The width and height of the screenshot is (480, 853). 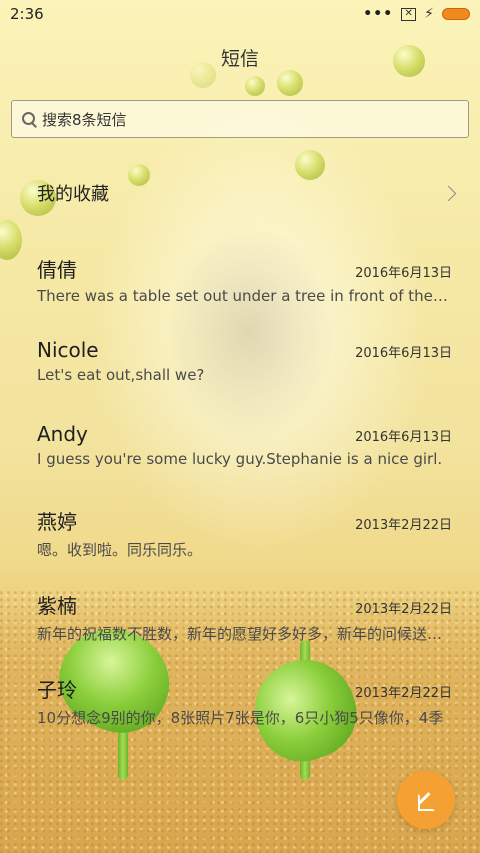 I want to click on search-input: 搜索8条短信, so click(x=240, y=119).